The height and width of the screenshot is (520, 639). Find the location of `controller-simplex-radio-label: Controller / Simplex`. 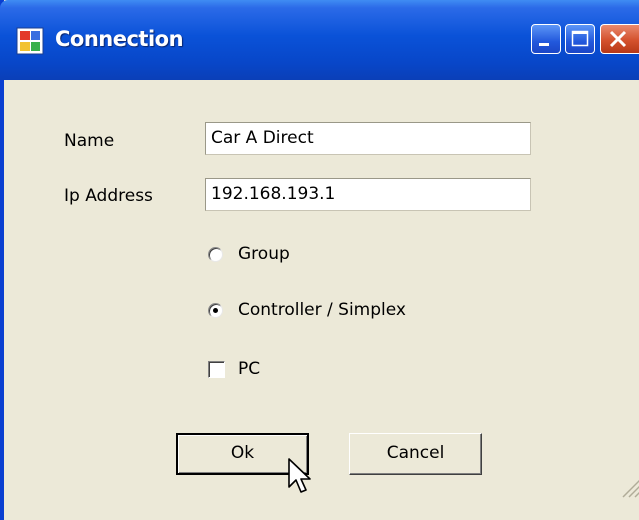

controller-simplex-radio-label: Controller / Simplex is located at coordinates (322, 310).